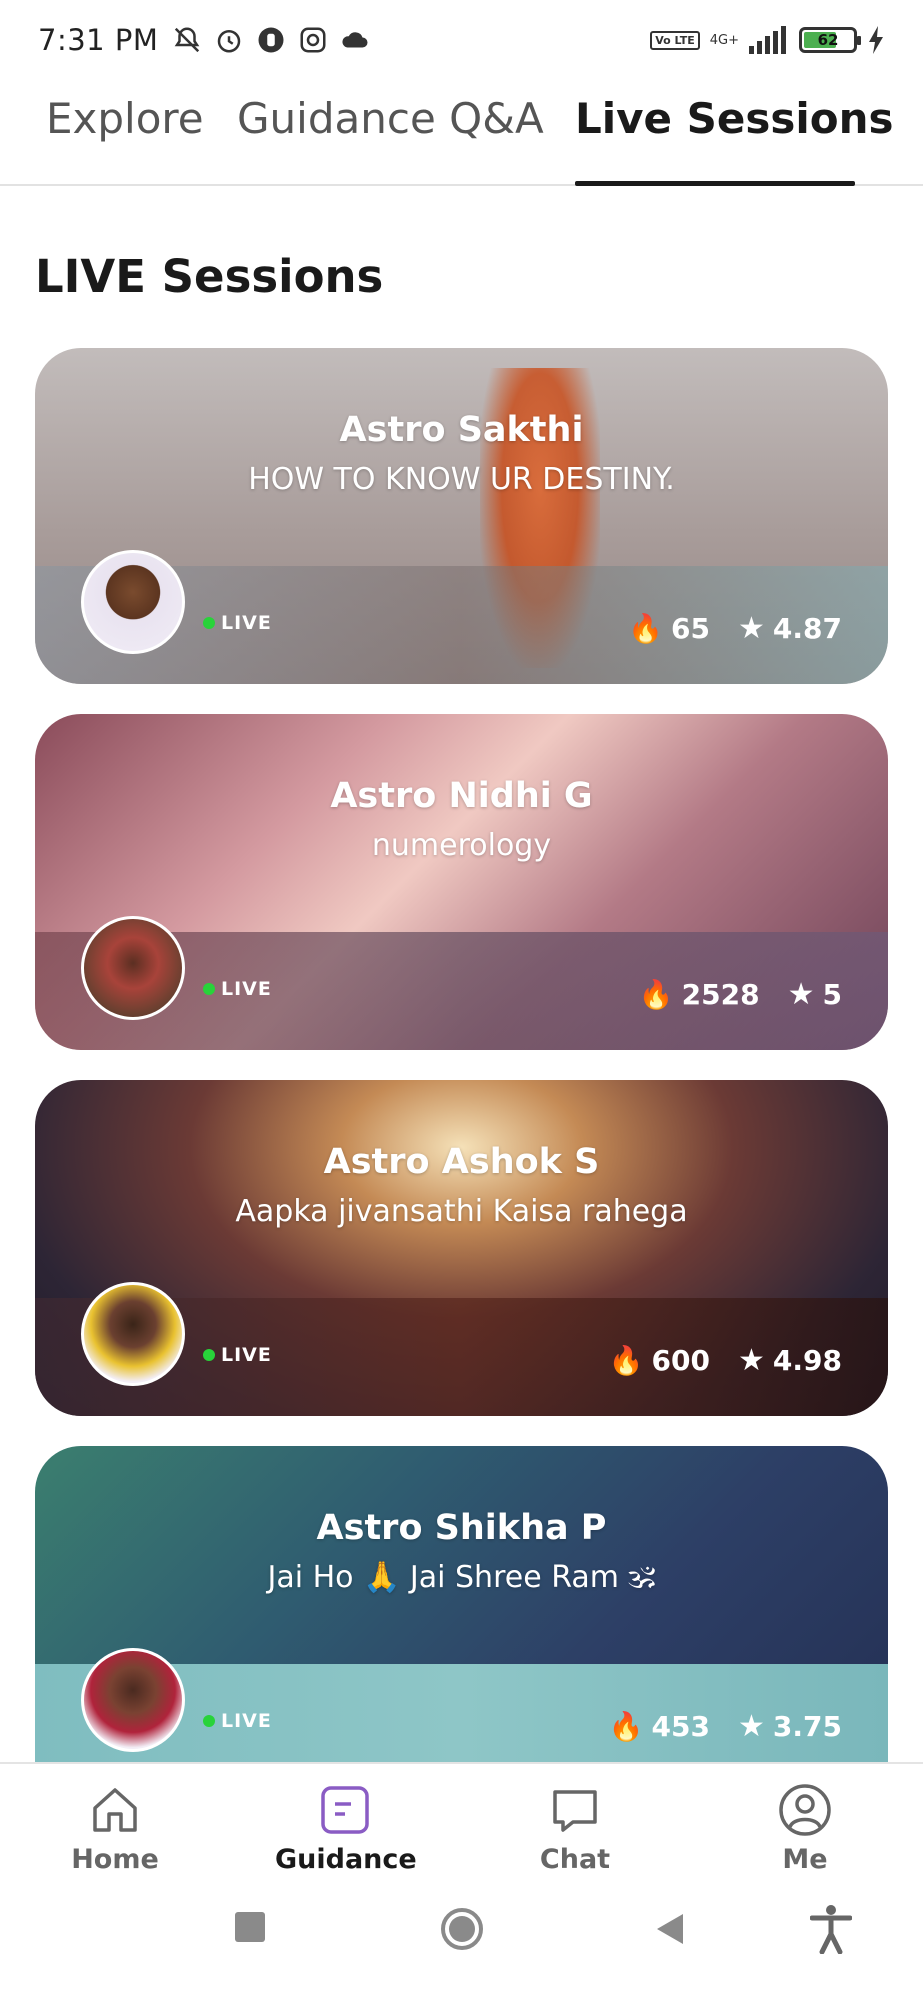  What do you see at coordinates (724, 40) in the screenshot?
I see `network-type: 4G+` at bounding box center [724, 40].